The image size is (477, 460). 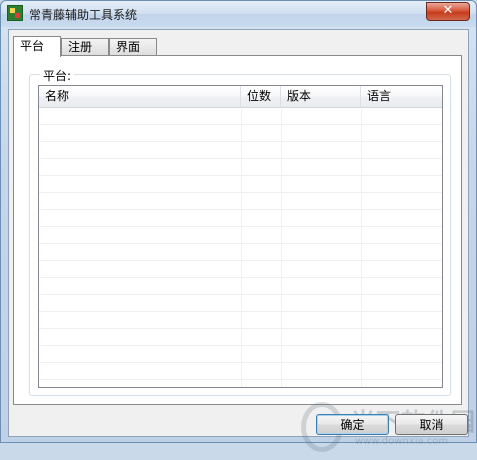 What do you see at coordinates (261, 97) in the screenshot?
I see `column-header-bits: 位数` at bounding box center [261, 97].